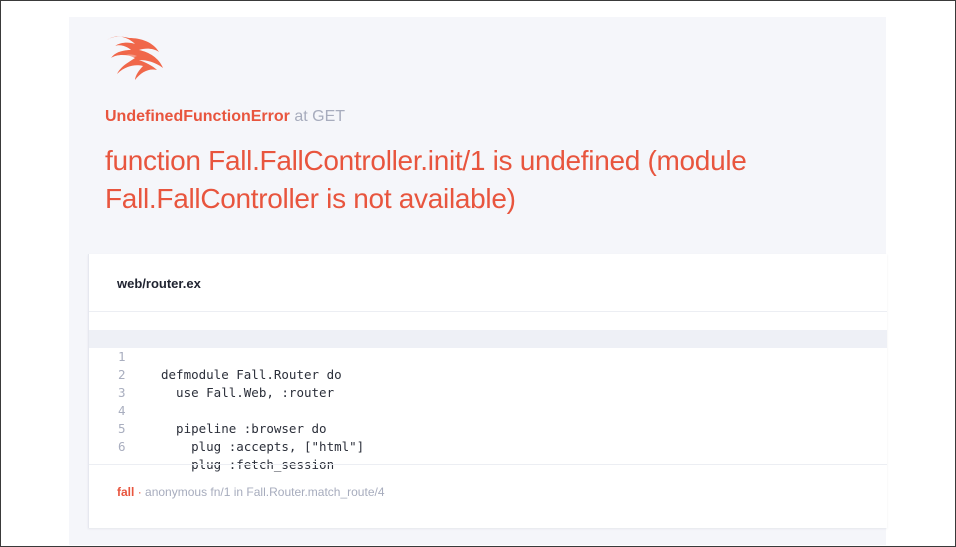 The image size is (956, 547). I want to click on code-line: 2 use Fall.Web, :router, so click(488, 374).